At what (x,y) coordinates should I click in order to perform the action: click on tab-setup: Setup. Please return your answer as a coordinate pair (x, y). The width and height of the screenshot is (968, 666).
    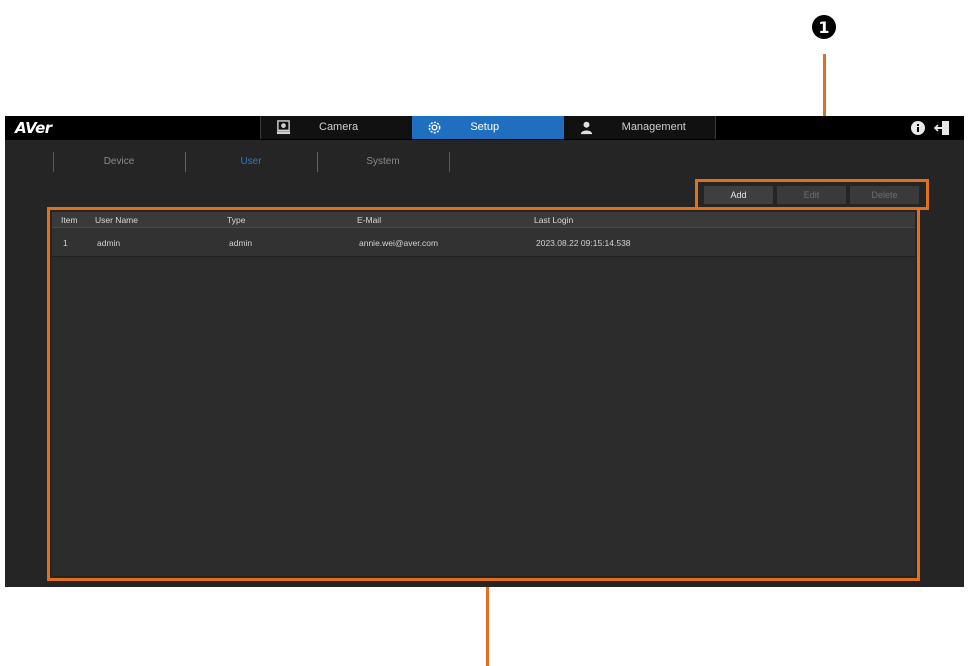
    Looking at the image, I should click on (488, 127).